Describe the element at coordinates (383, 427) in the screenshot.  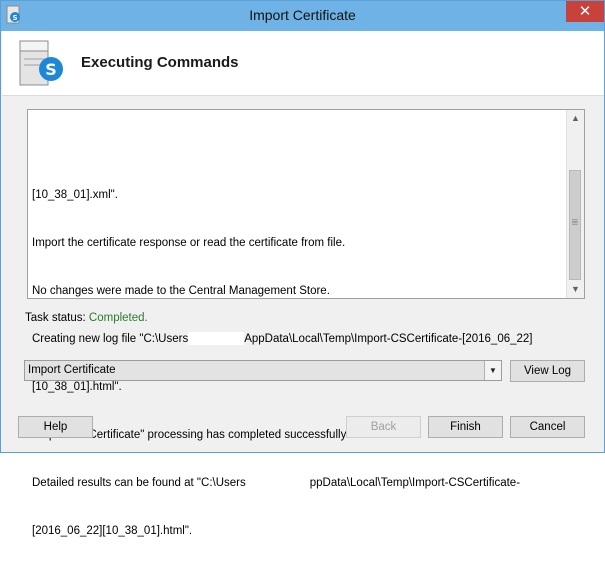
I see `back-button: Back` at that location.